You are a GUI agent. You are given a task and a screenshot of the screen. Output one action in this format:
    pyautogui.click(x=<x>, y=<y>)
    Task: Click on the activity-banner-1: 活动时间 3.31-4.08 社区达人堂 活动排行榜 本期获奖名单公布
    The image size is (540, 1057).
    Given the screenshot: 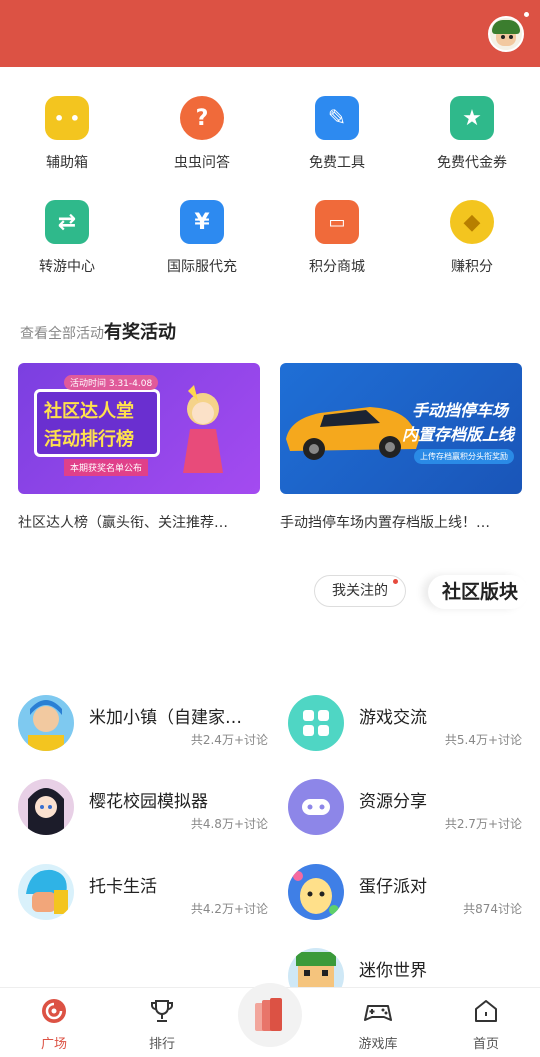 What is the action you would take?
    pyautogui.click(x=139, y=428)
    